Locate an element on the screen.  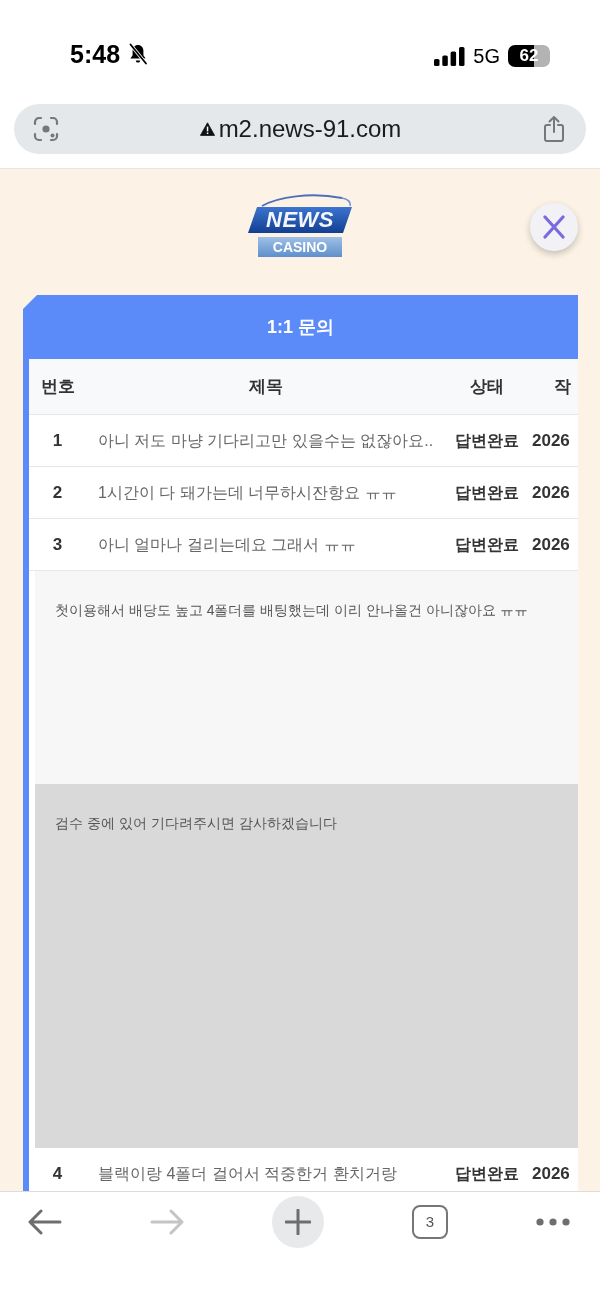
close-button is located at coordinates (554, 227).